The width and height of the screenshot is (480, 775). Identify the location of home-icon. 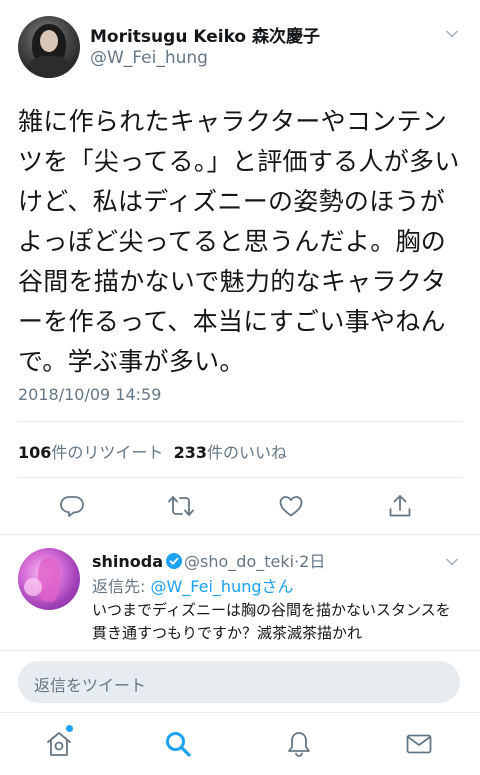
(59, 744).